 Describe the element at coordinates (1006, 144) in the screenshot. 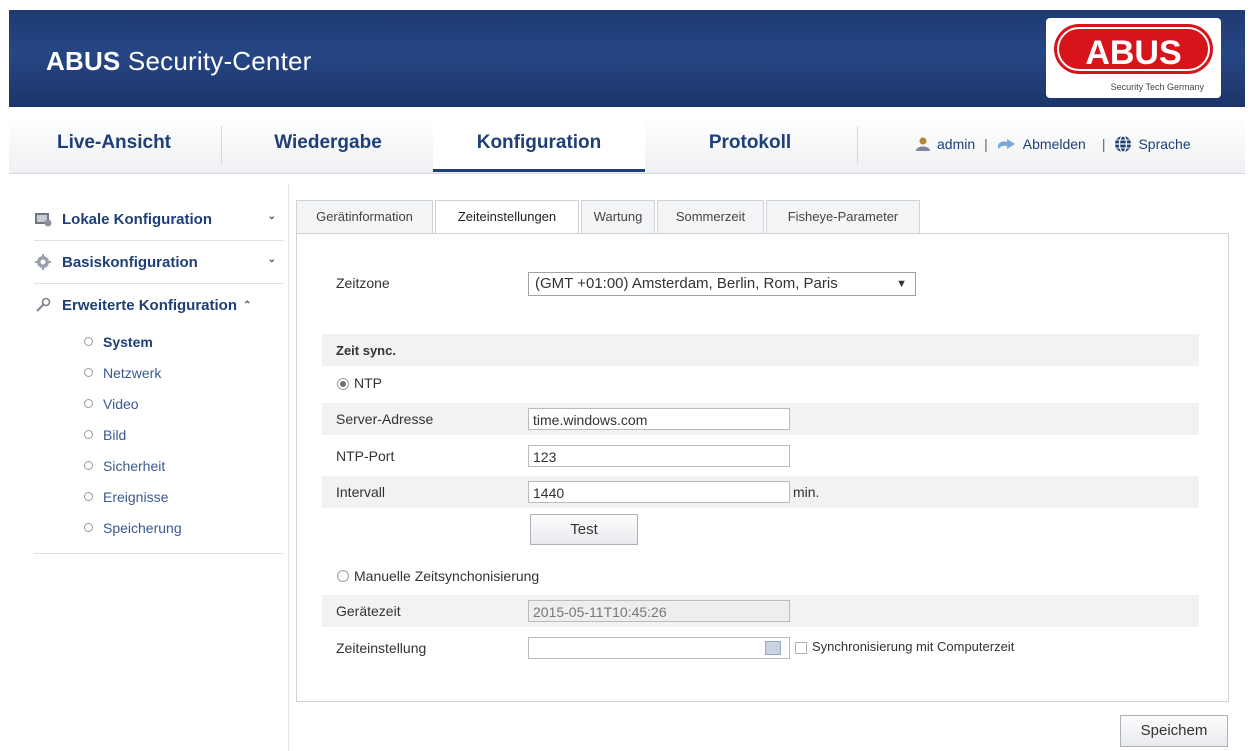

I see `logout-icon` at that location.